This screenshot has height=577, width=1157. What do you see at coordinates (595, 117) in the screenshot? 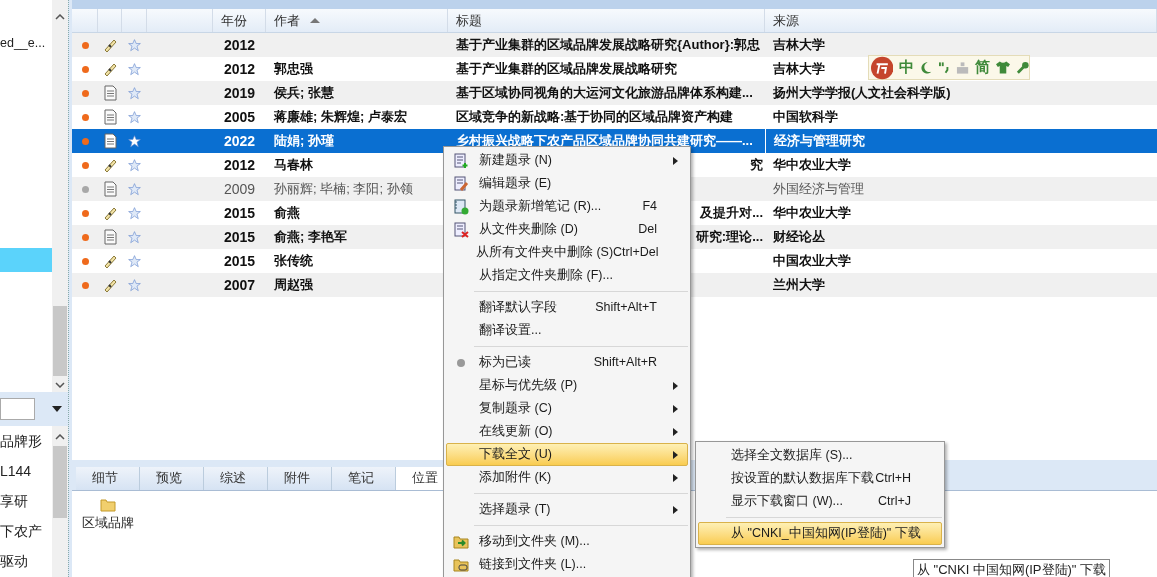
I see `title-cell-text: 区域竞争的新战略:基于协同的区域品牌资产构建` at bounding box center [595, 117].